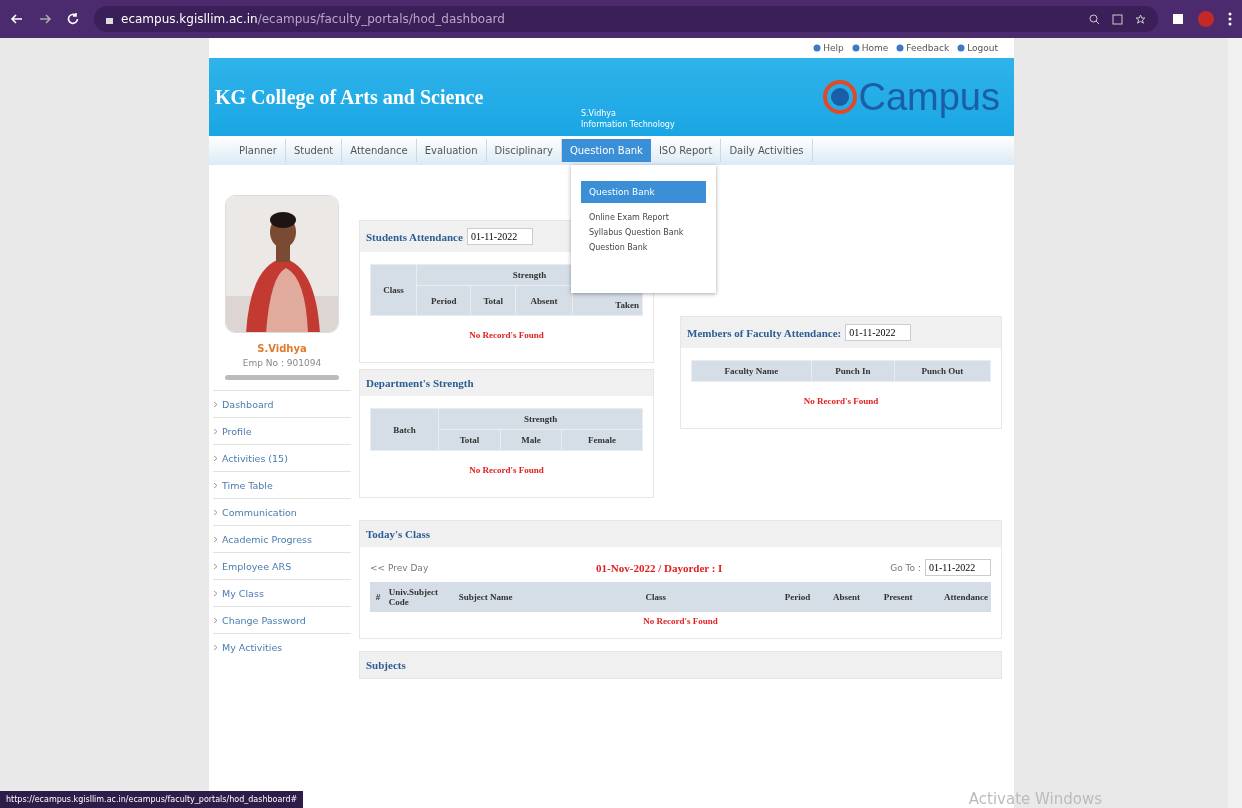 The width and height of the screenshot is (1242, 808). What do you see at coordinates (282, 363) in the screenshot?
I see `employee-number: Emp No : 901094` at bounding box center [282, 363].